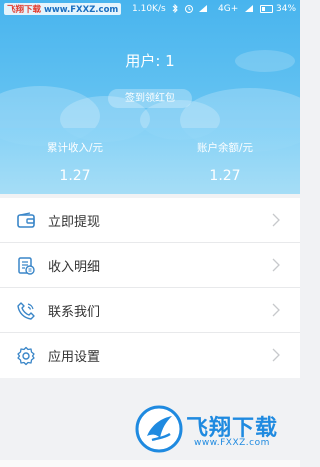 The height and width of the screenshot is (467, 320). What do you see at coordinates (159, 429) in the screenshot?
I see `watermark-logo-icon` at bounding box center [159, 429].